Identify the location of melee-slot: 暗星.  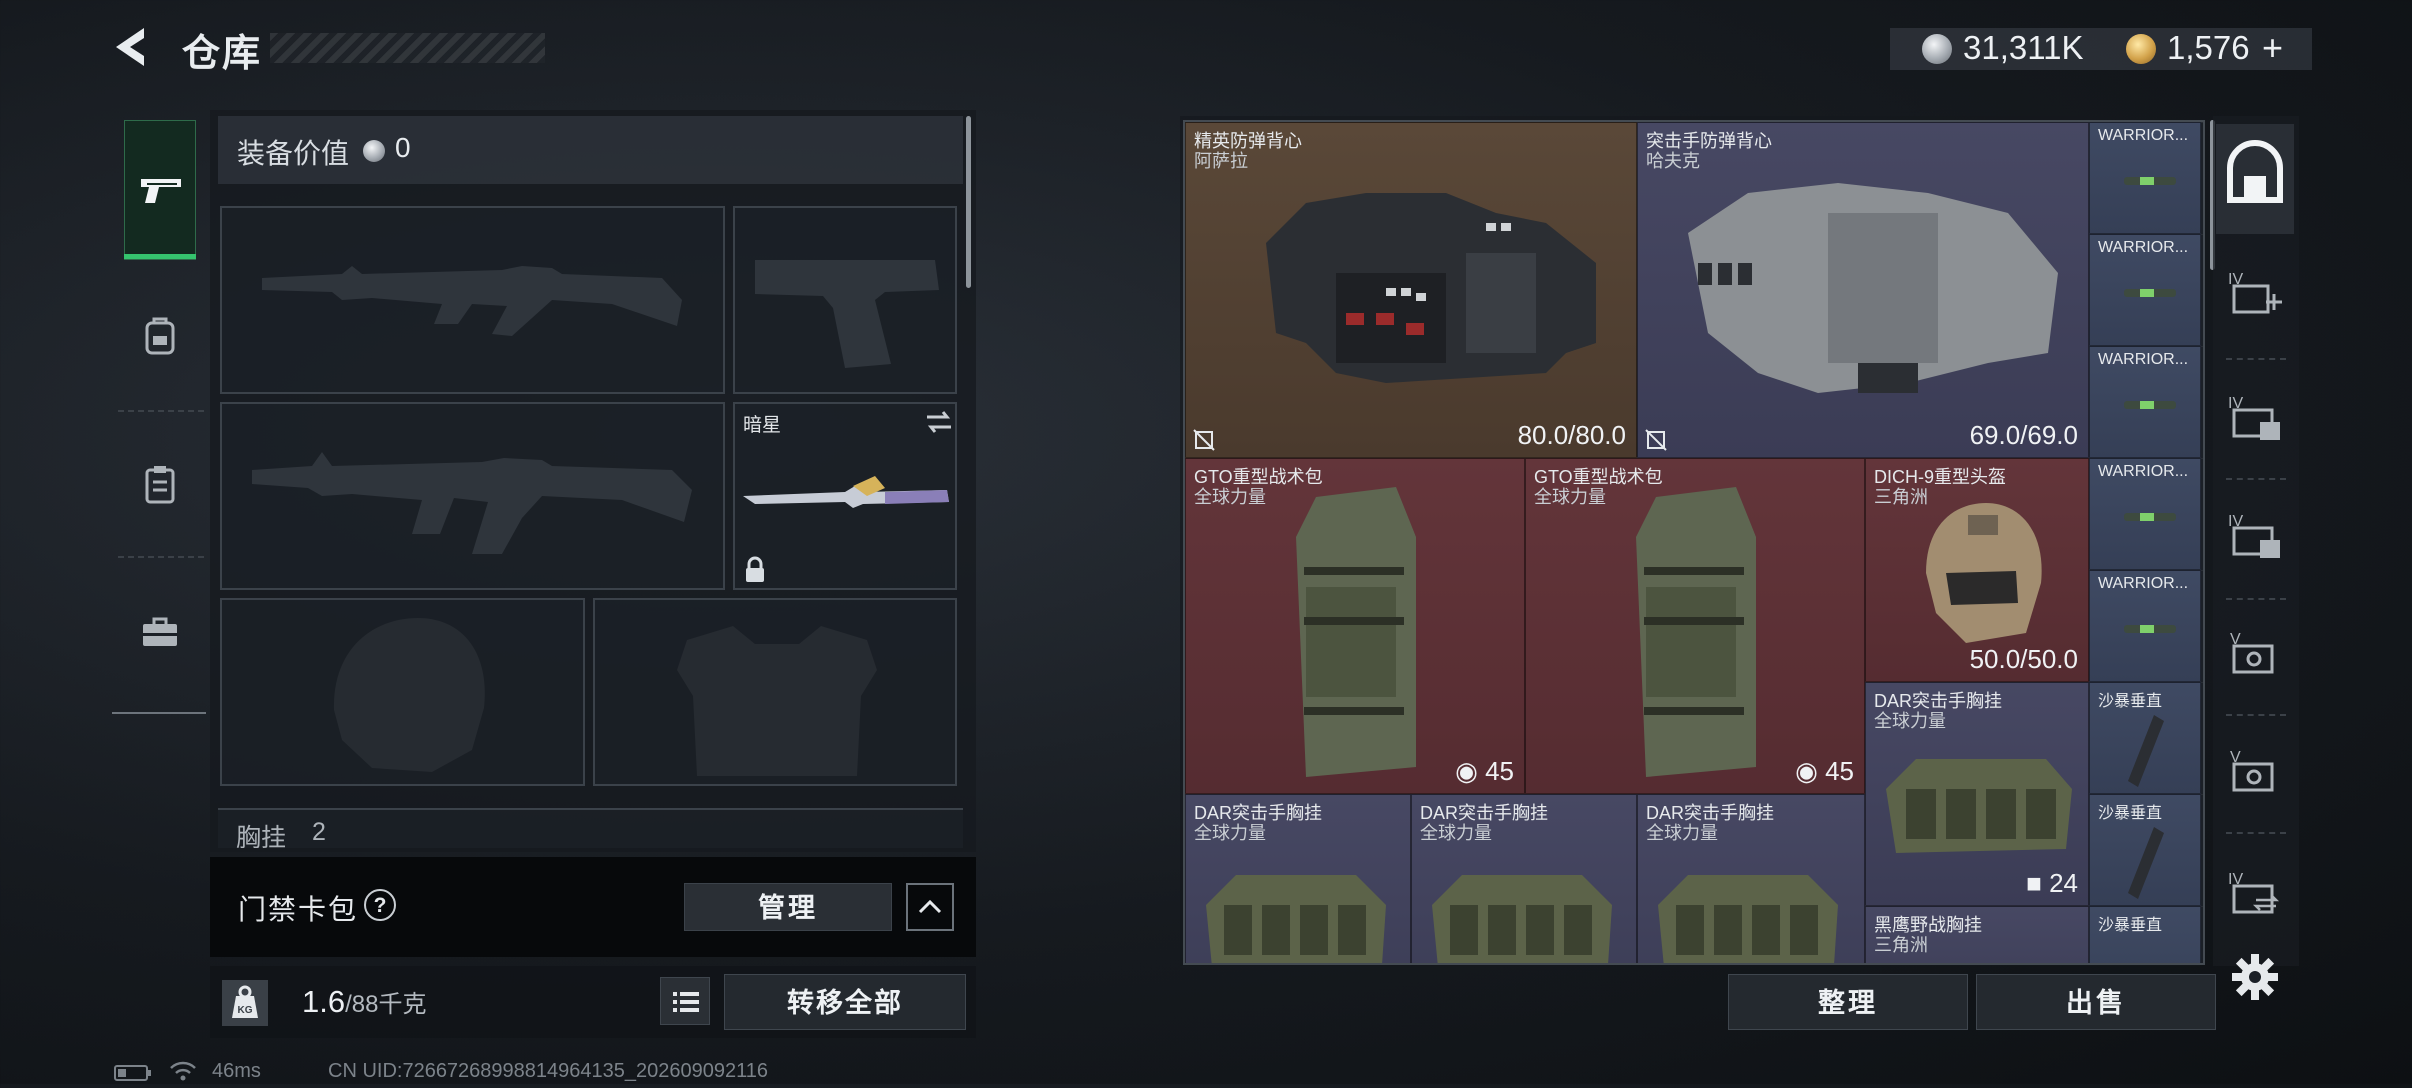
(845, 496).